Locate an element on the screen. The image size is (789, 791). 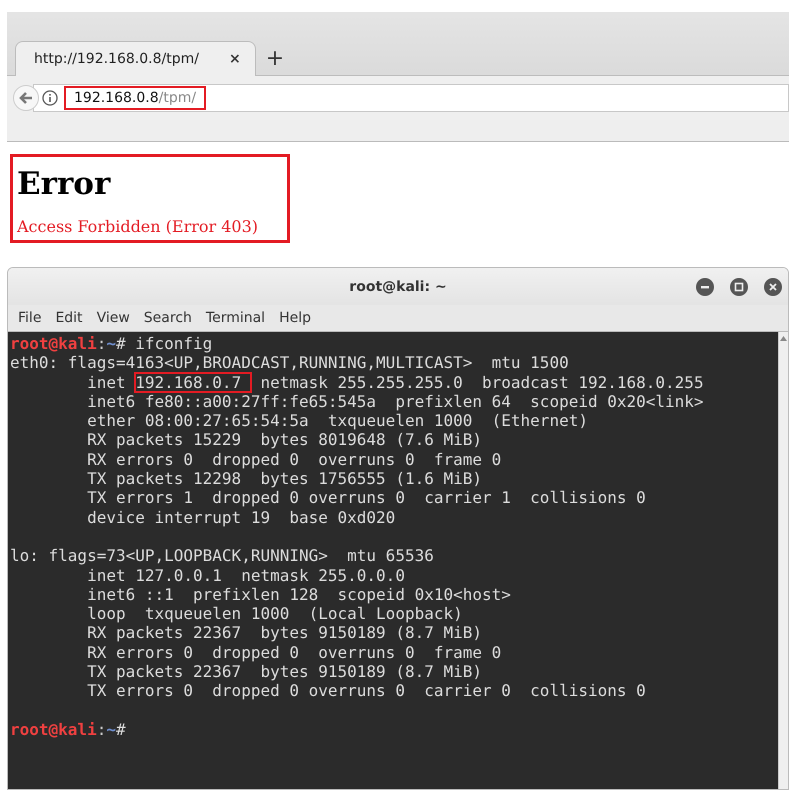
terminal-line: TX errors 1 dropped 0 overruns 0 carrier 1 collisions 0 is located at coordinates (366, 498).